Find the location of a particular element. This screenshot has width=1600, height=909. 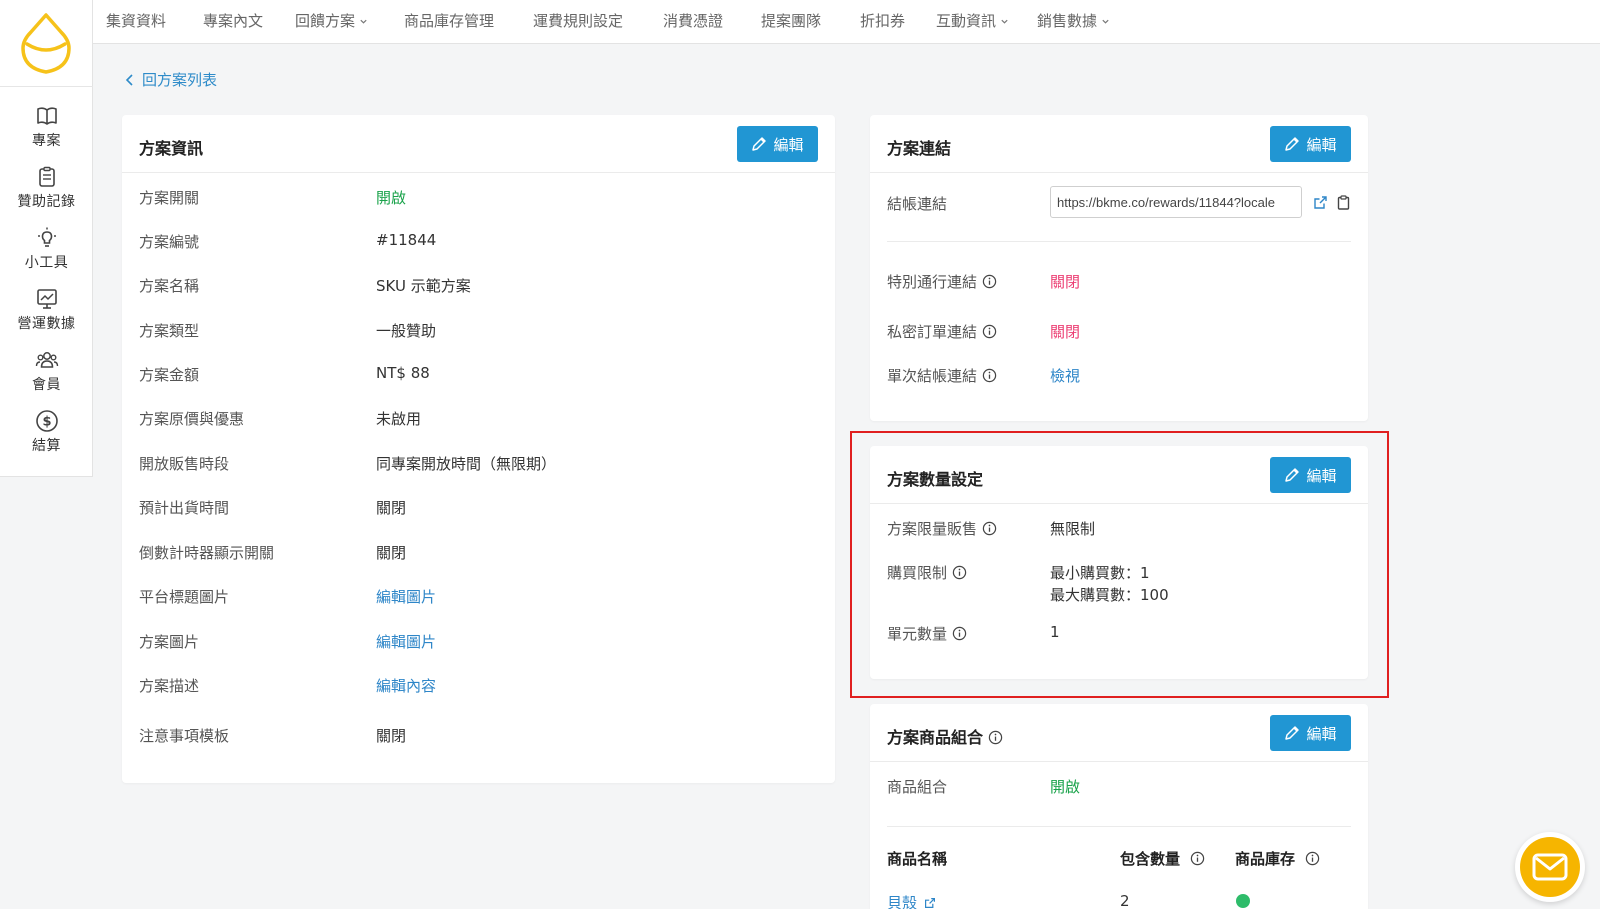

sidebar: 專案 贊助記錄 小工具 營運數據 會員 $ 結算 is located at coordinates (46, 238).